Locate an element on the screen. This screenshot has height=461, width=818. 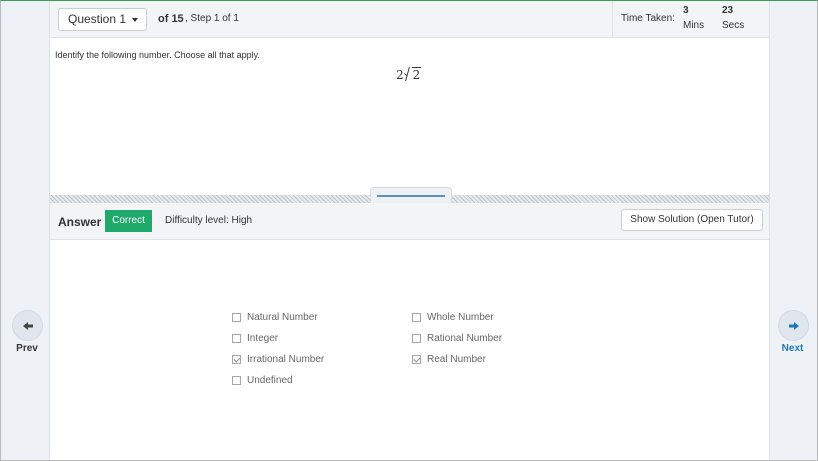
choice-whole-number: Whole Number is located at coordinates (453, 317).